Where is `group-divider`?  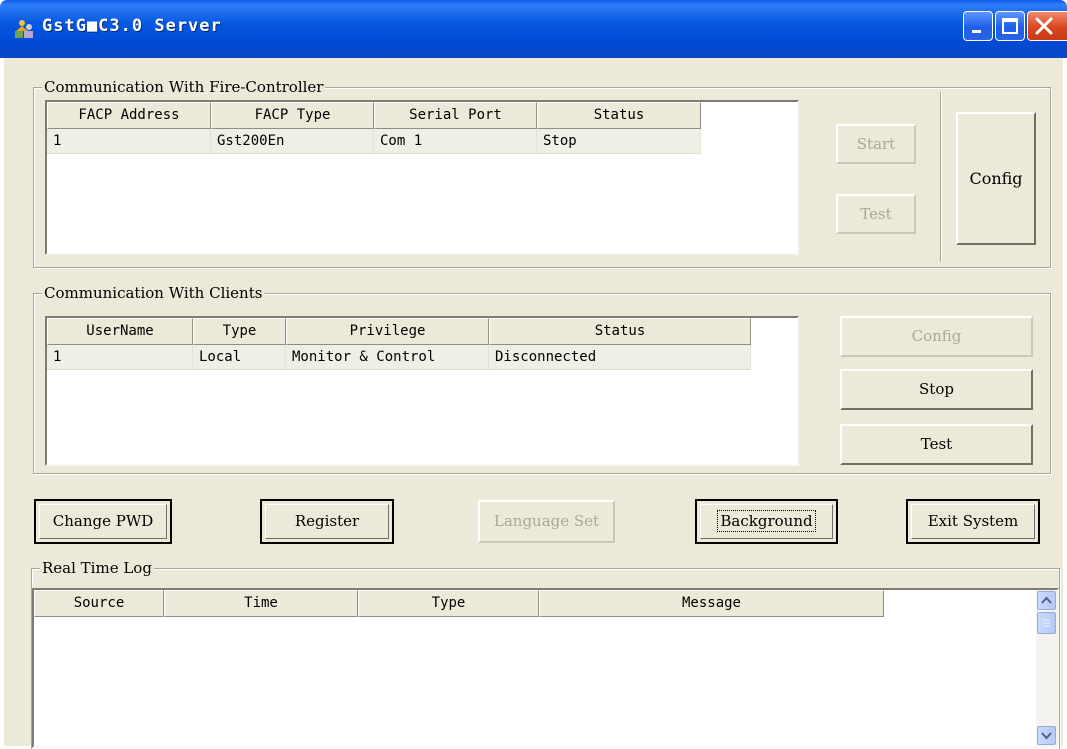 group-divider is located at coordinates (941, 177).